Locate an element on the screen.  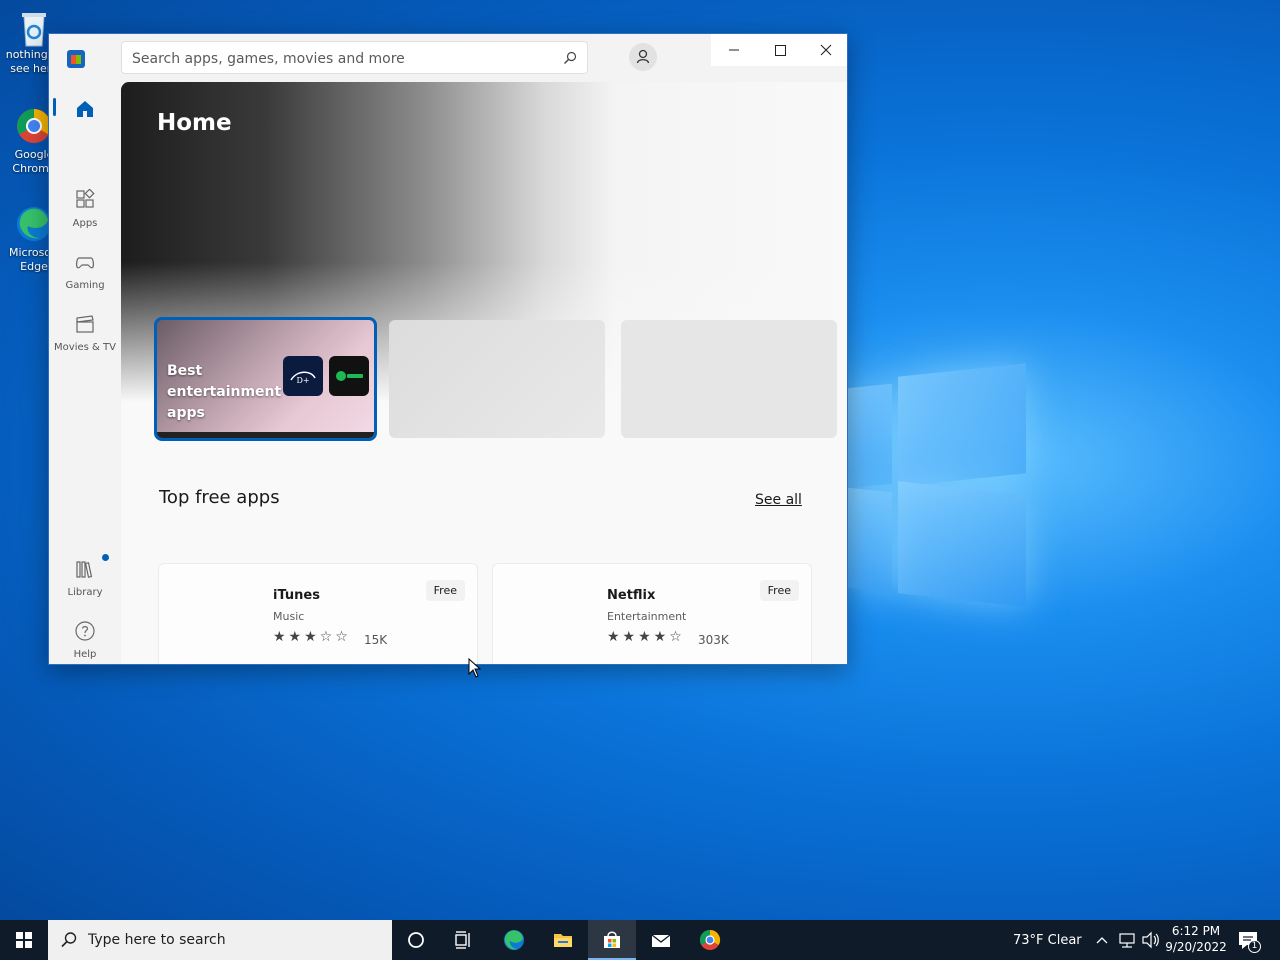
notification-dot is located at coordinates (105, 557).